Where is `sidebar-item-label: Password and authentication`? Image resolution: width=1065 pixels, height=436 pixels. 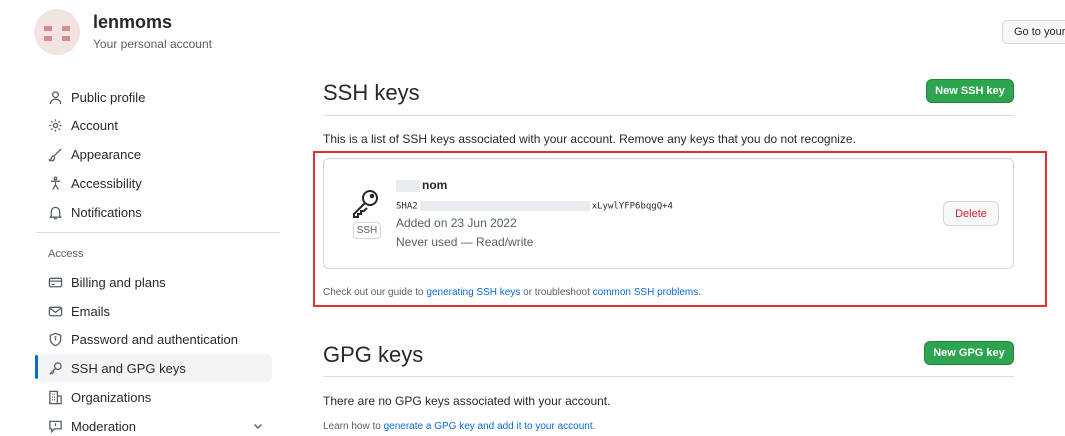
sidebar-item-label: Password and authentication is located at coordinates (154, 339).